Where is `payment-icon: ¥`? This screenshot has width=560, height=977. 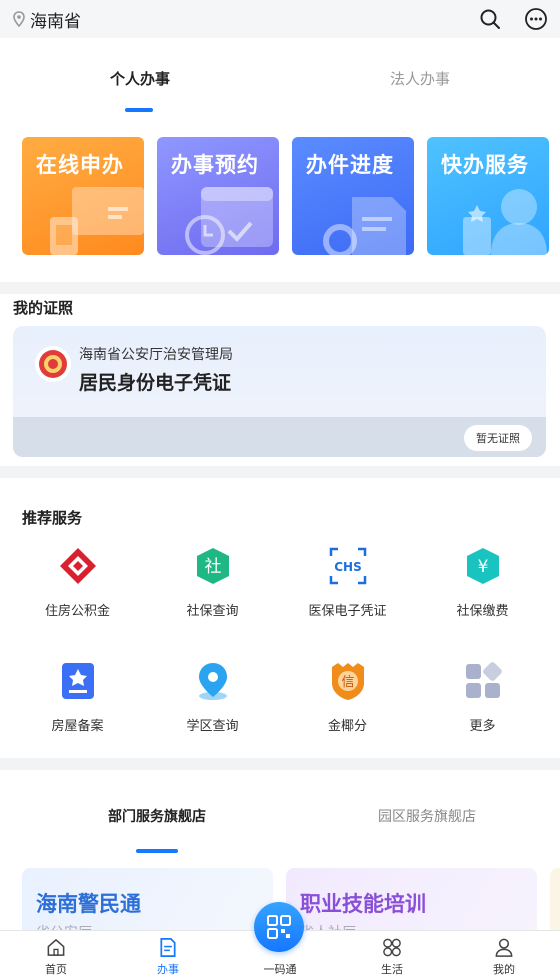 payment-icon: ¥ is located at coordinates (483, 566).